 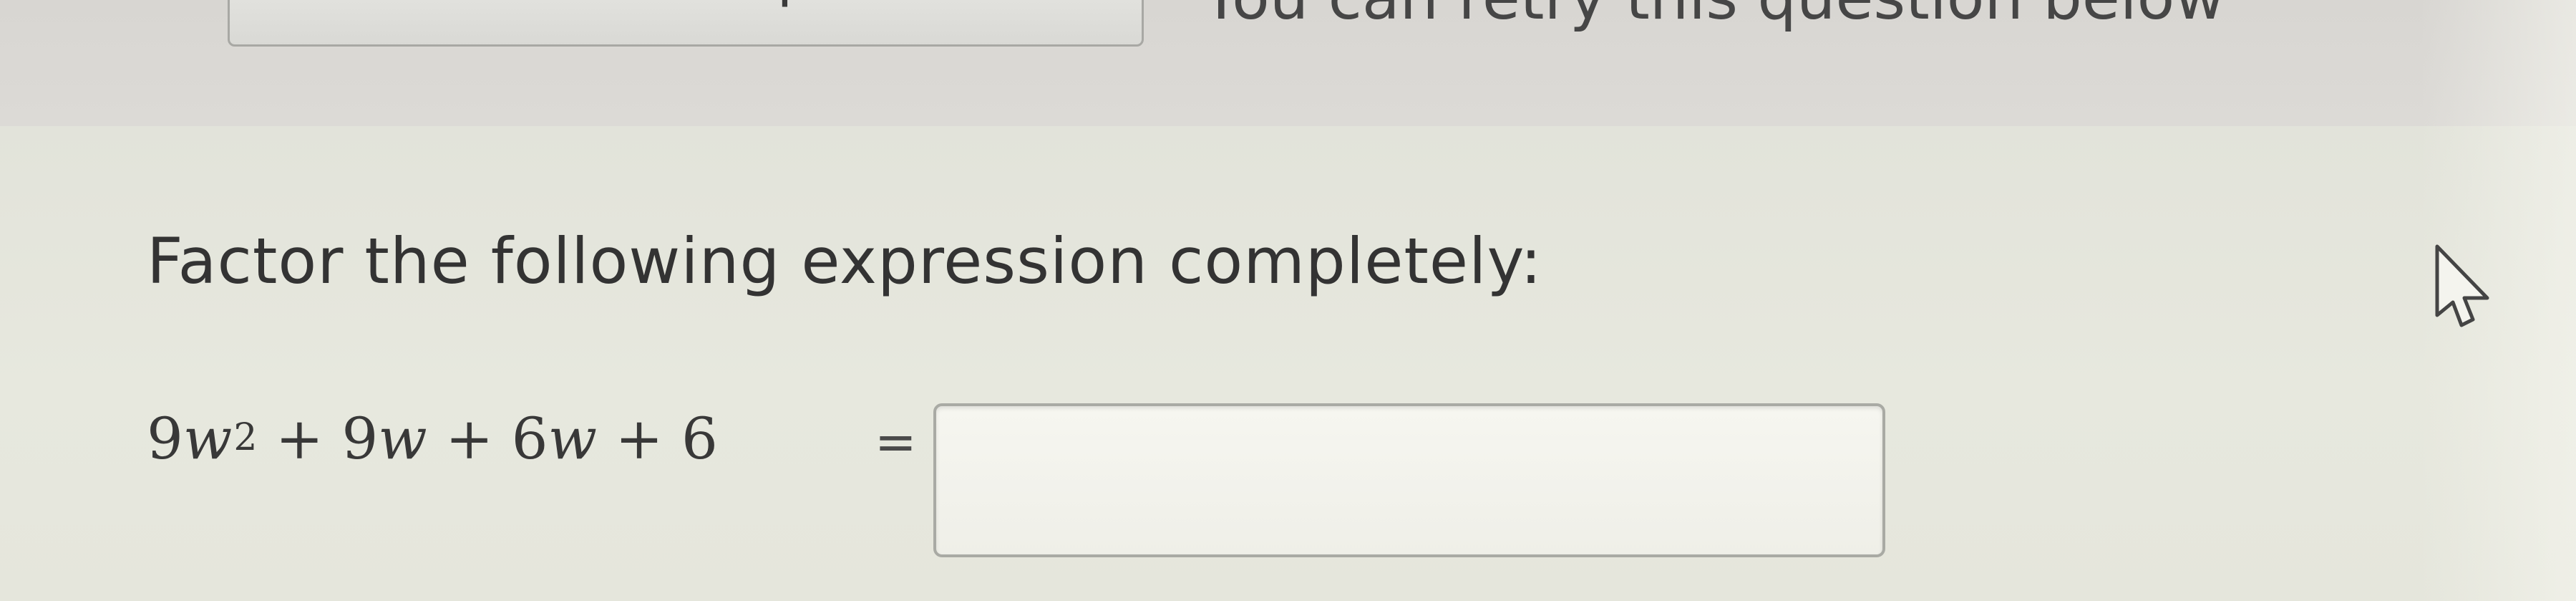 What do you see at coordinates (686, 23) in the screenshot?
I see `similar-question-button: See a similar question` at bounding box center [686, 23].